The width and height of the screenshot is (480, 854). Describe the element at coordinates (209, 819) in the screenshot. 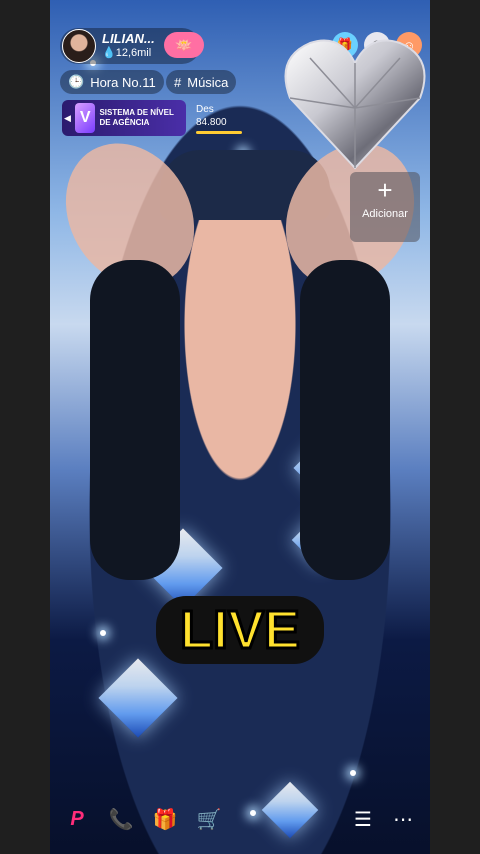

I see `shop-cart-icon: 🛒` at that location.